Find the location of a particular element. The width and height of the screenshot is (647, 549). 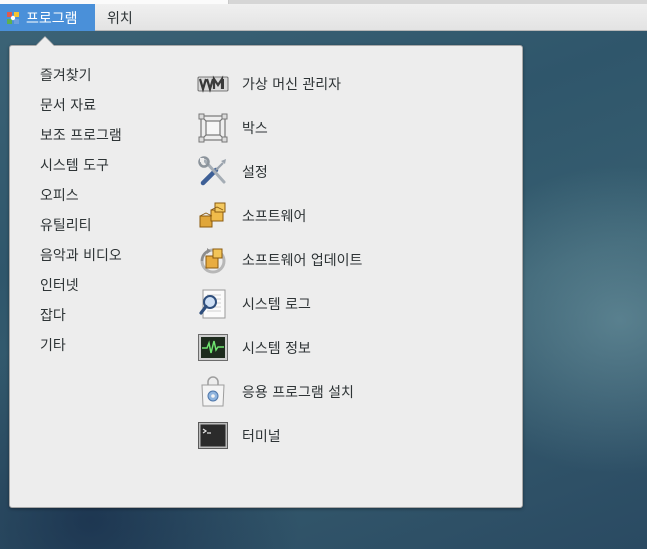

app-label: 시스템 정보 is located at coordinates (276, 349).